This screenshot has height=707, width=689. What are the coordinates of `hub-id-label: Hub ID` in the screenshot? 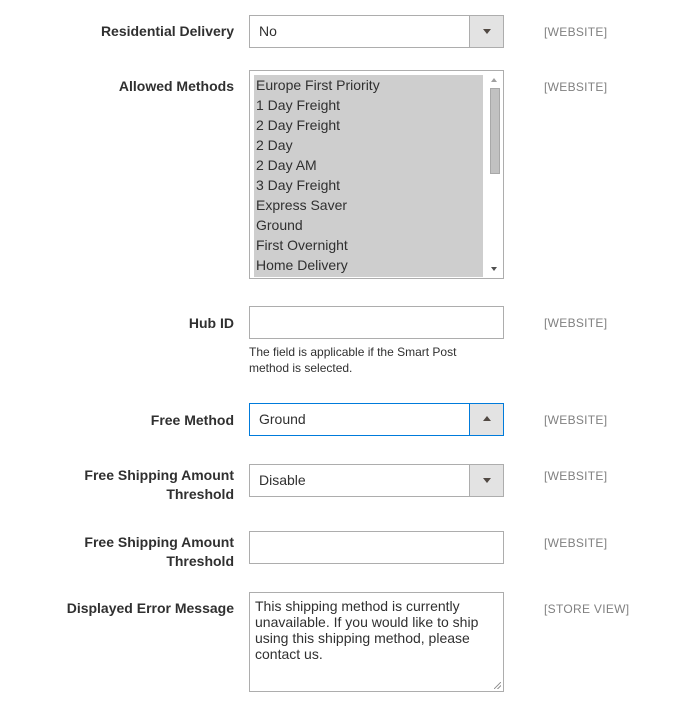 It's located at (211, 323).